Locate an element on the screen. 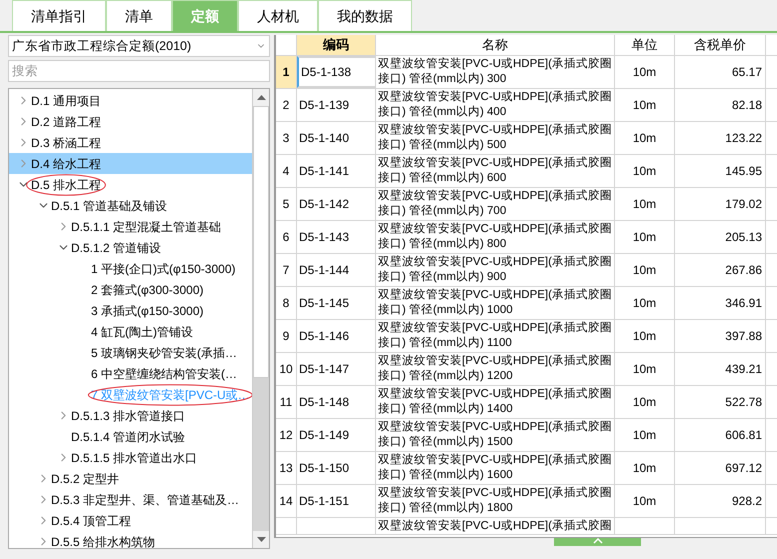 The image size is (777, 559). tree-item: D.5.1 管道基础及铺设 is located at coordinates (130, 205).